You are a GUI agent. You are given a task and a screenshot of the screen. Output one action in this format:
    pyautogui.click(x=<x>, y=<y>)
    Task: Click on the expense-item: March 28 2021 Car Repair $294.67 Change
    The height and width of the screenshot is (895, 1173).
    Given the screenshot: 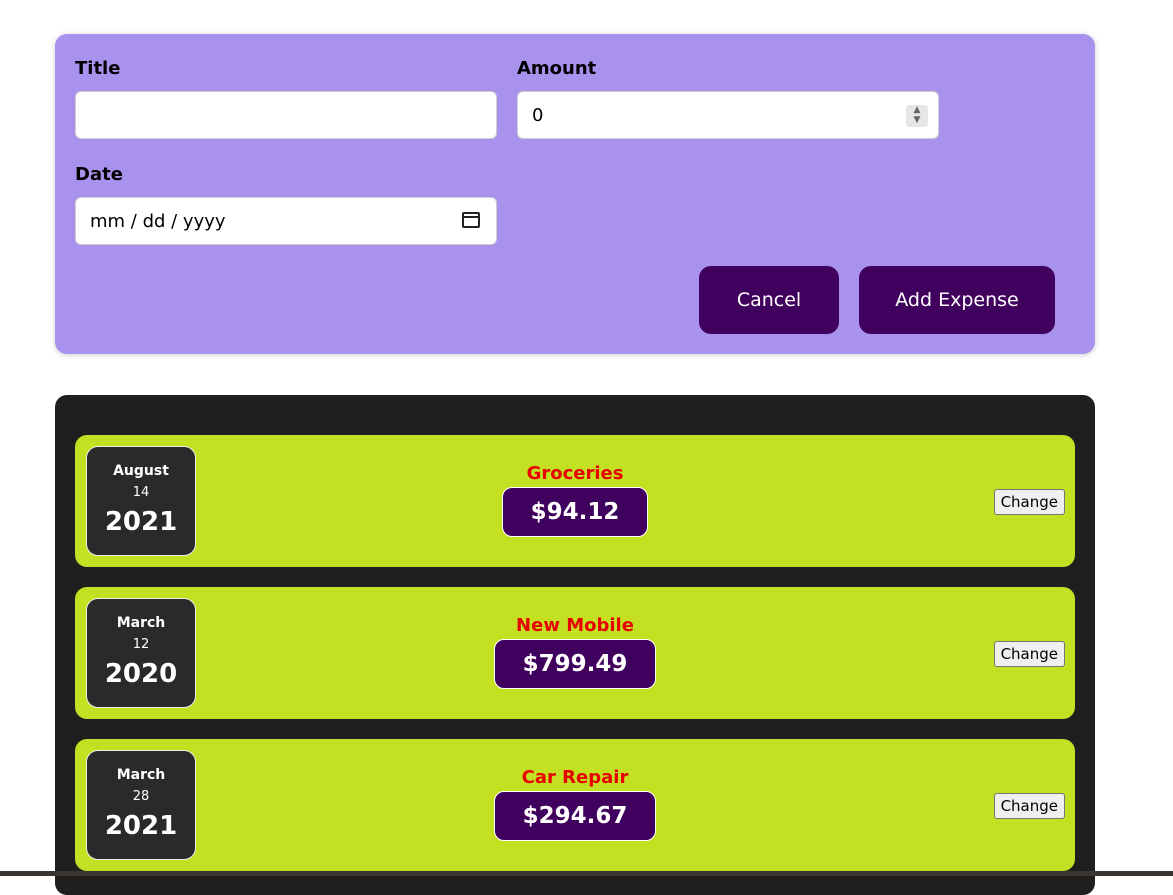 What is the action you would take?
    pyautogui.click(x=575, y=805)
    